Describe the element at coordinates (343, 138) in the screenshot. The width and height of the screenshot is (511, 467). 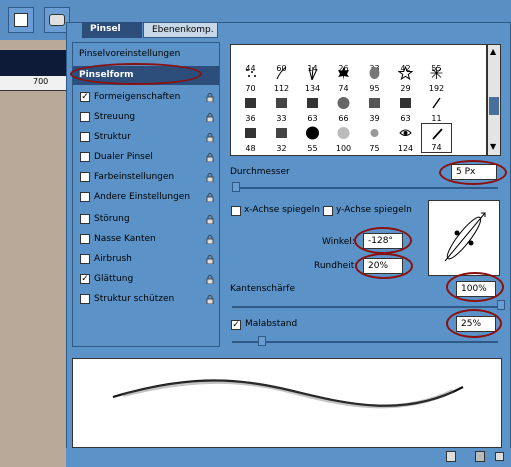
I see `brush-tip: 100` at that location.